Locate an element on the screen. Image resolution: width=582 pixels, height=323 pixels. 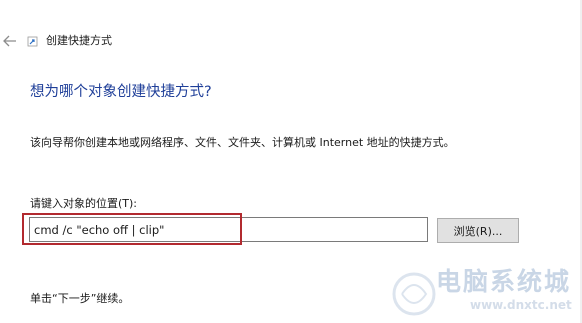
watermark-text: 电脑系统城 is located at coordinates (504, 281).